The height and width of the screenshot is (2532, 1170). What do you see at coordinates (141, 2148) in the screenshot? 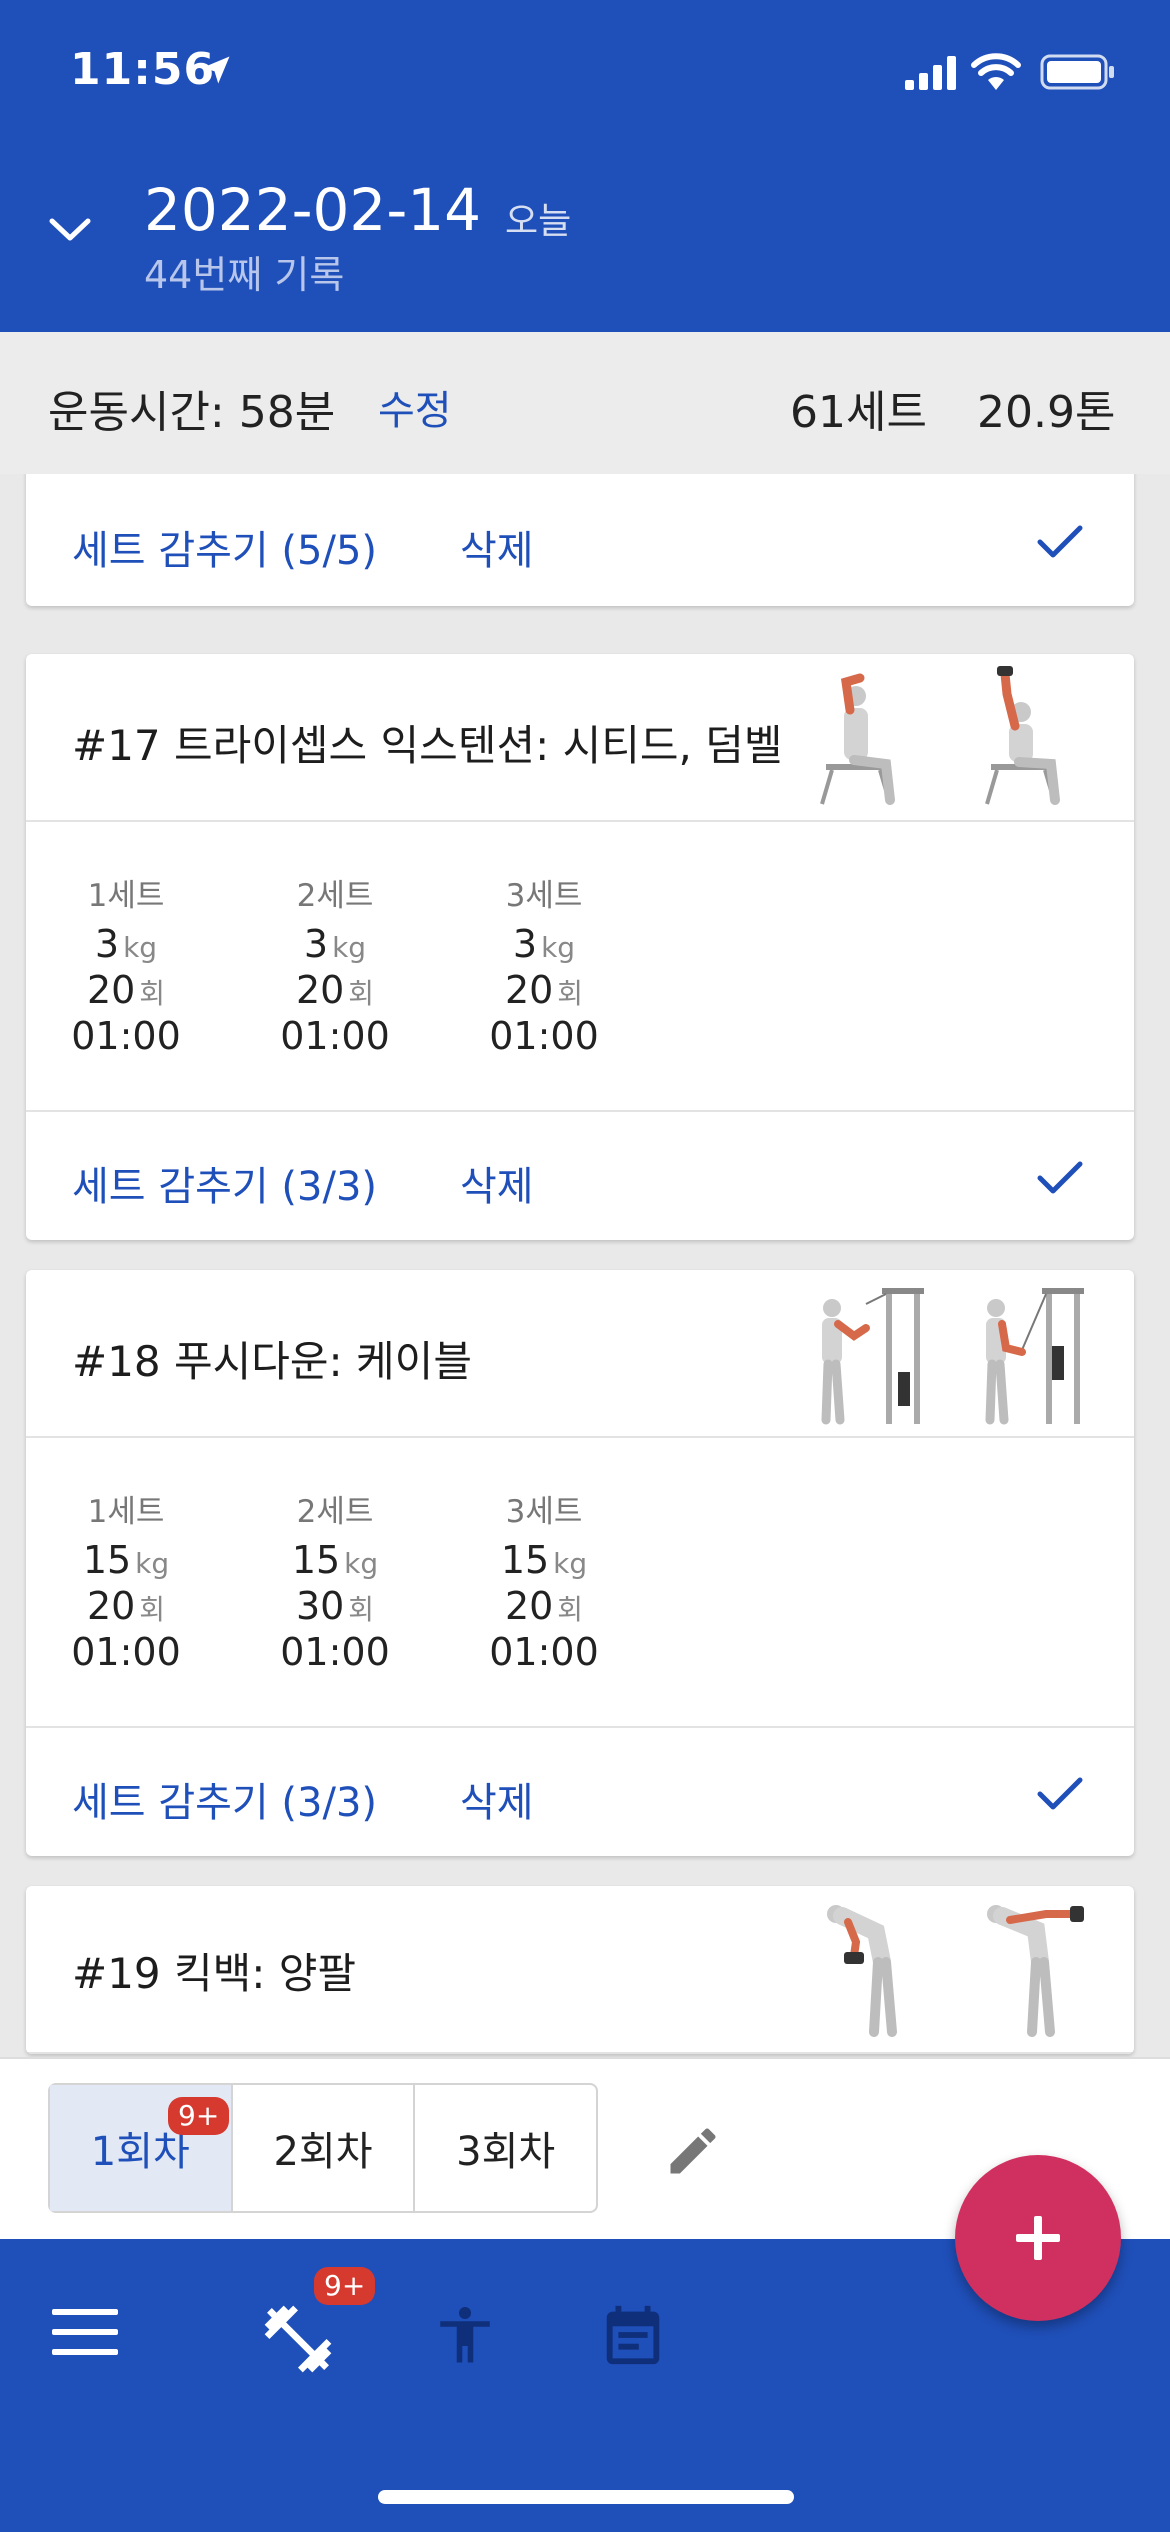
I see `session-tab-1: 1회차 9+` at bounding box center [141, 2148].